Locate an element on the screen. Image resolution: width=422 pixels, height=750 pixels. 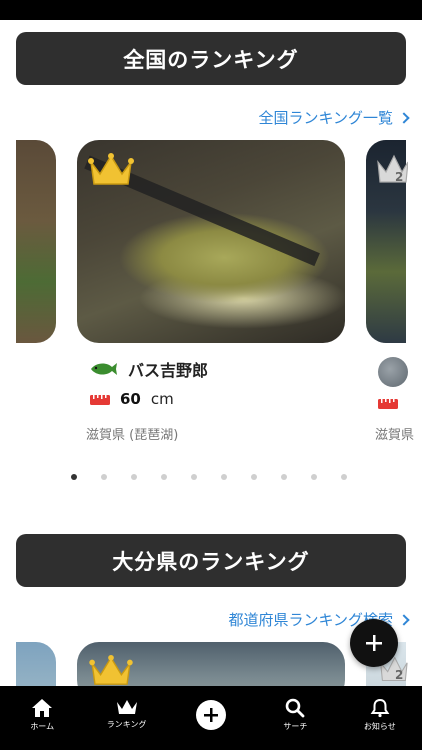
search-icon is located at coordinates (295, 708).